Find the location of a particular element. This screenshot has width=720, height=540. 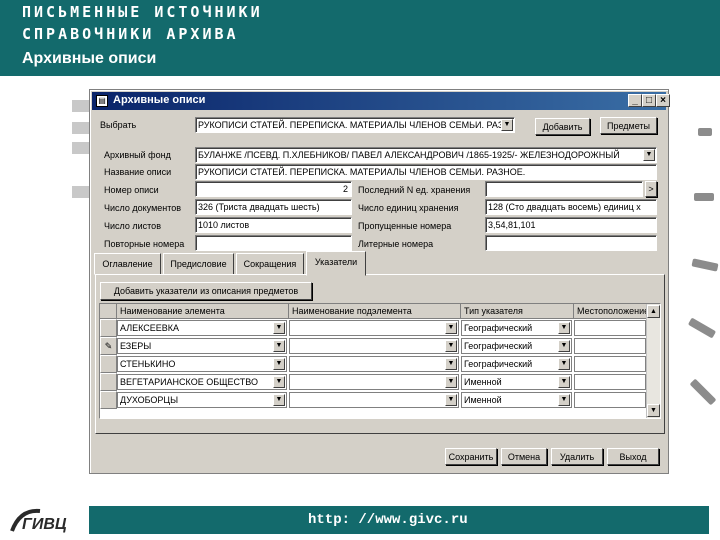

opis-number-field: 2 is located at coordinates (273, 189).